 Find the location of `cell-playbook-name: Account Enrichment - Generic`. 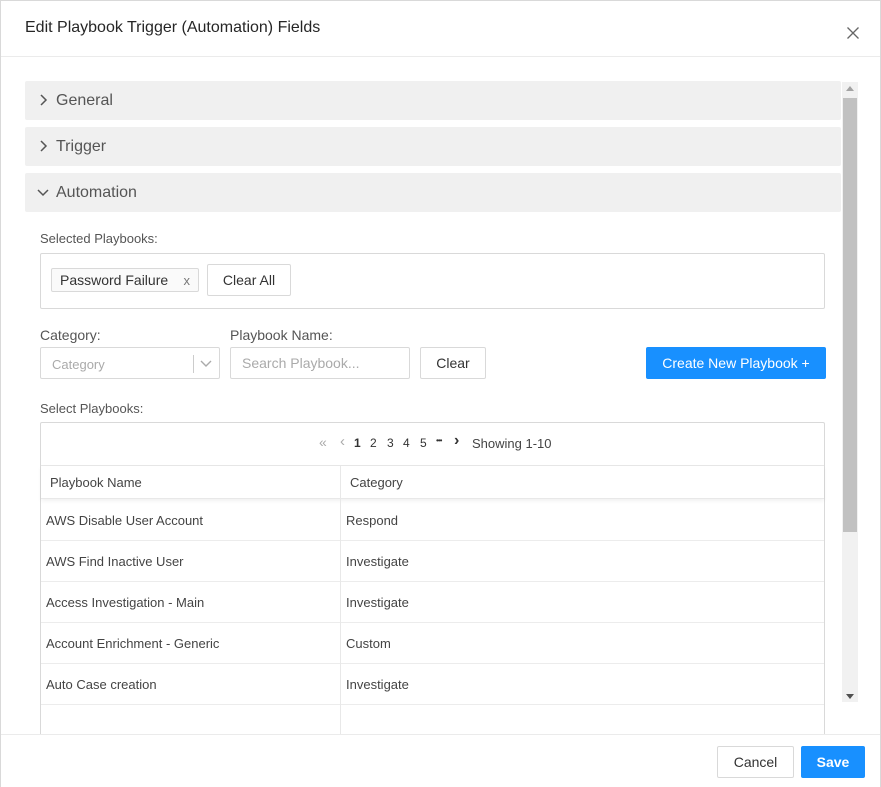

cell-playbook-name: Account Enrichment - Generic is located at coordinates (133, 643).